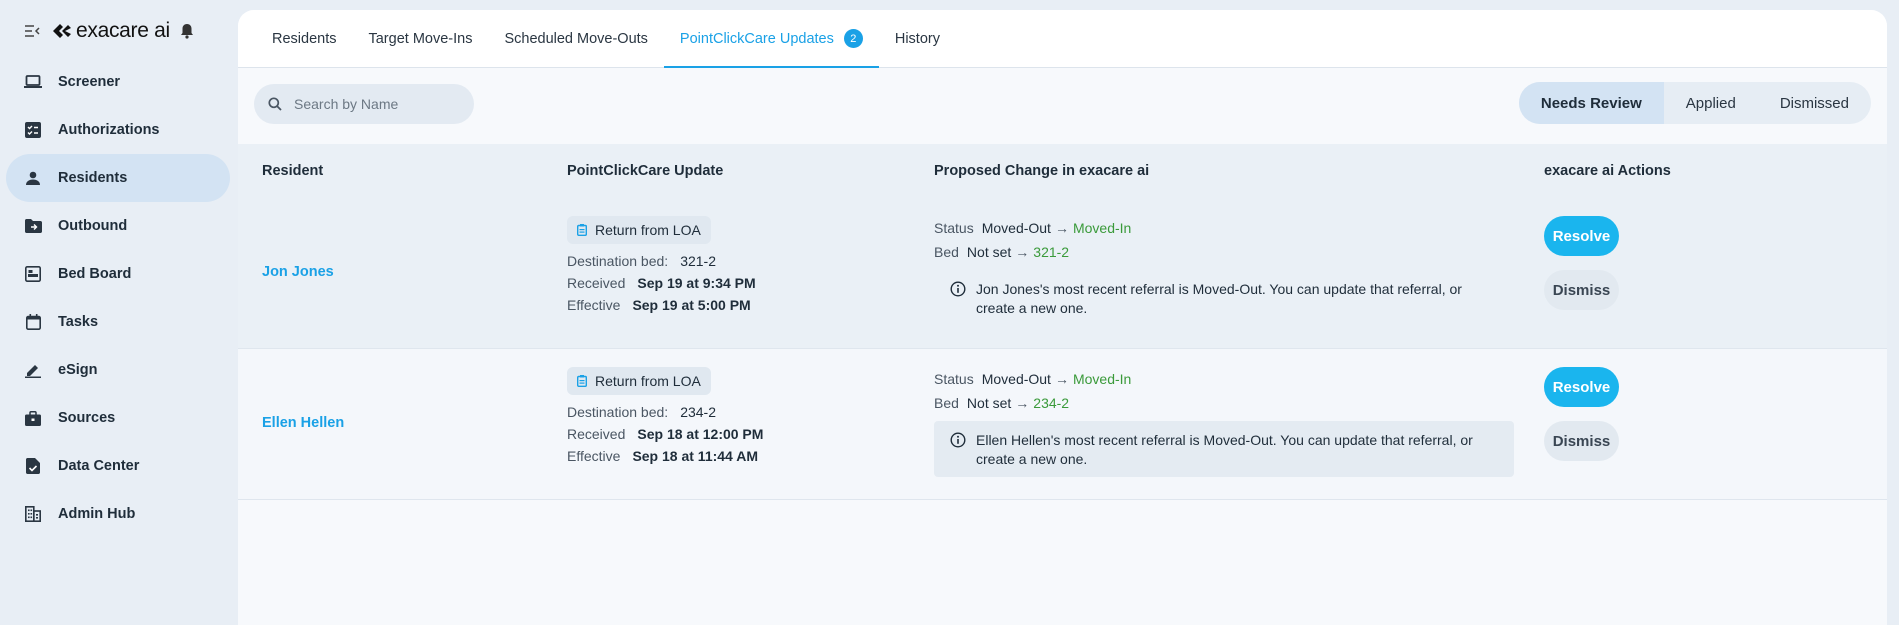 The height and width of the screenshot is (625, 1899). I want to click on received-value: Sep 19 at 9:34 PM, so click(696, 283).